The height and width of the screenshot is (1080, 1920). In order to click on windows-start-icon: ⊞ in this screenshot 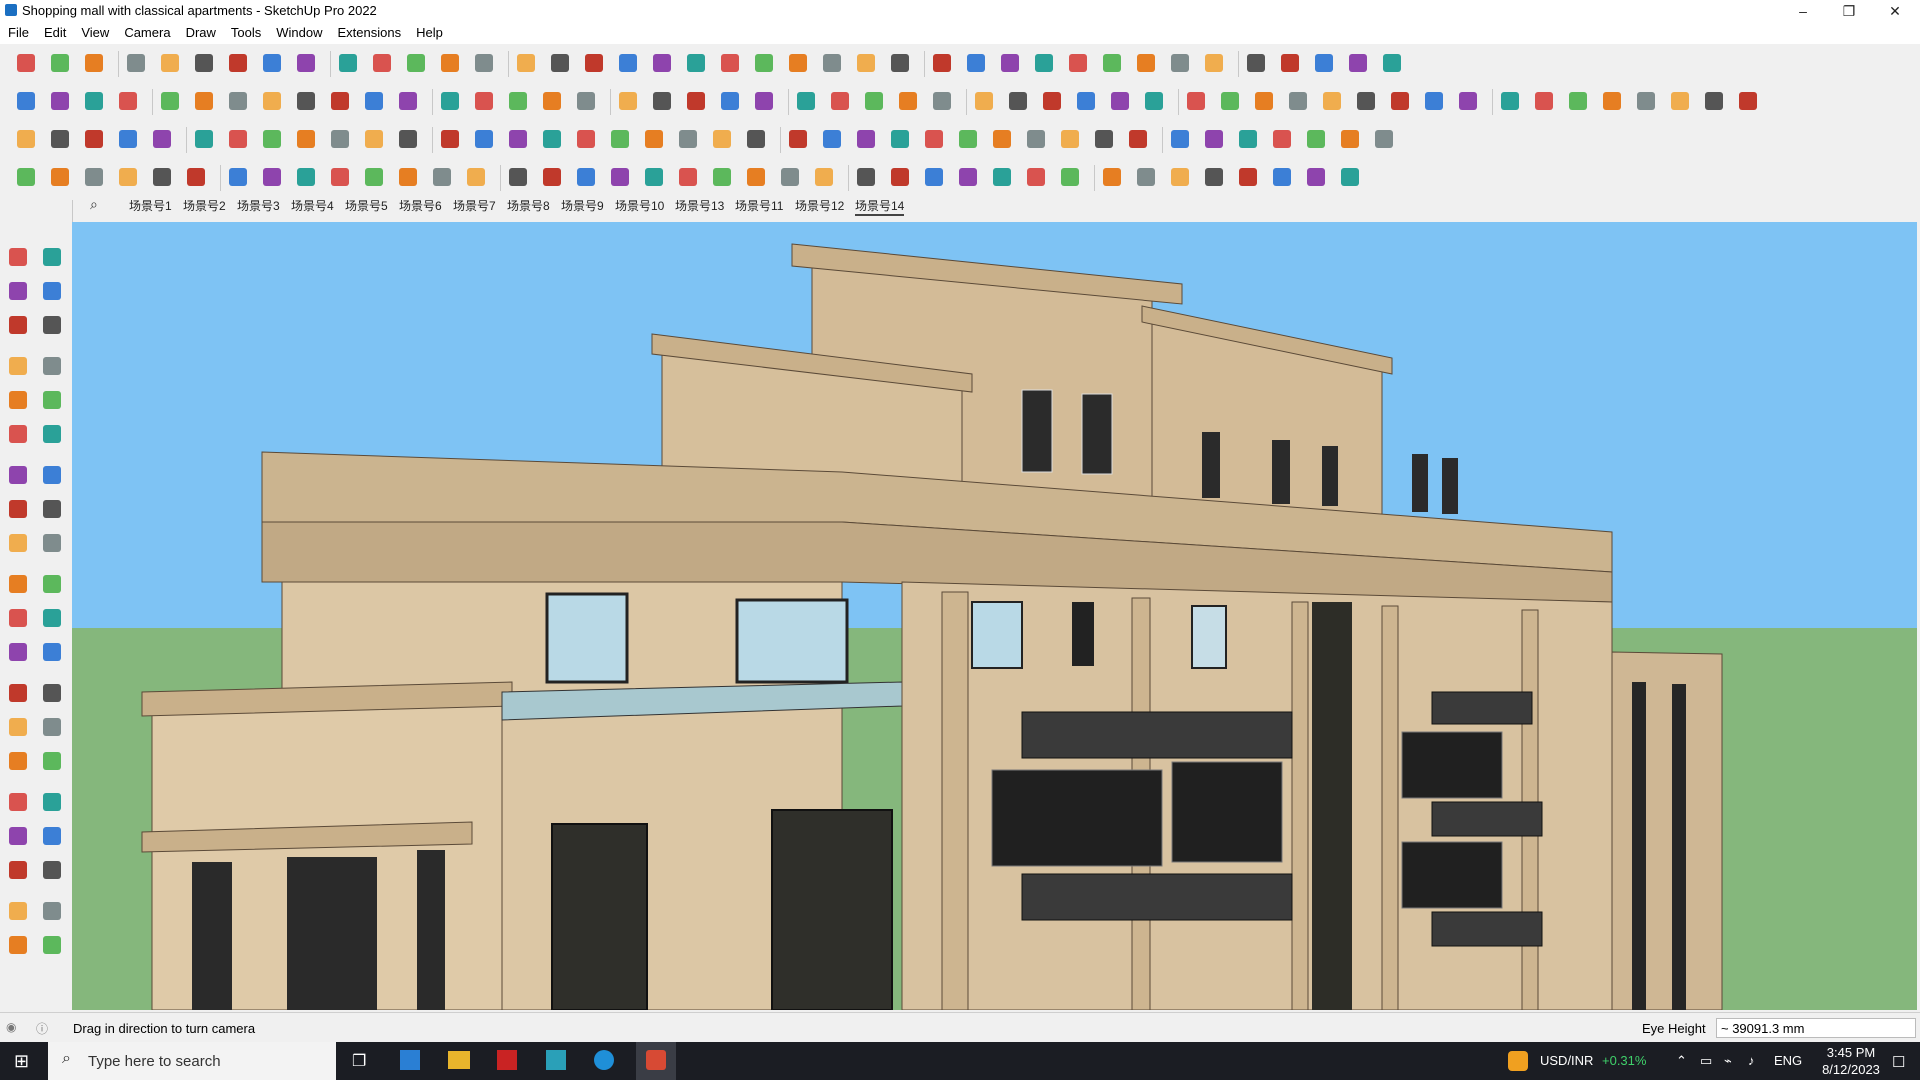, I will do `click(21, 1061)`.